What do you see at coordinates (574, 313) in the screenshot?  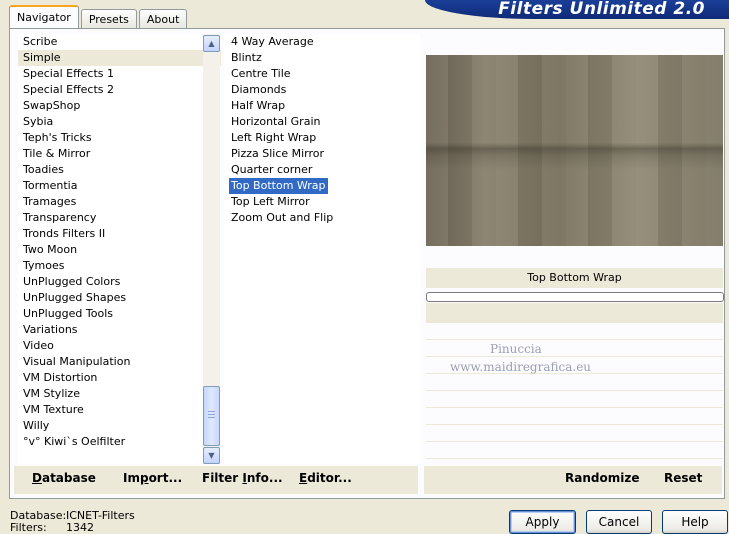 I see `divider-strip` at bounding box center [574, 313].